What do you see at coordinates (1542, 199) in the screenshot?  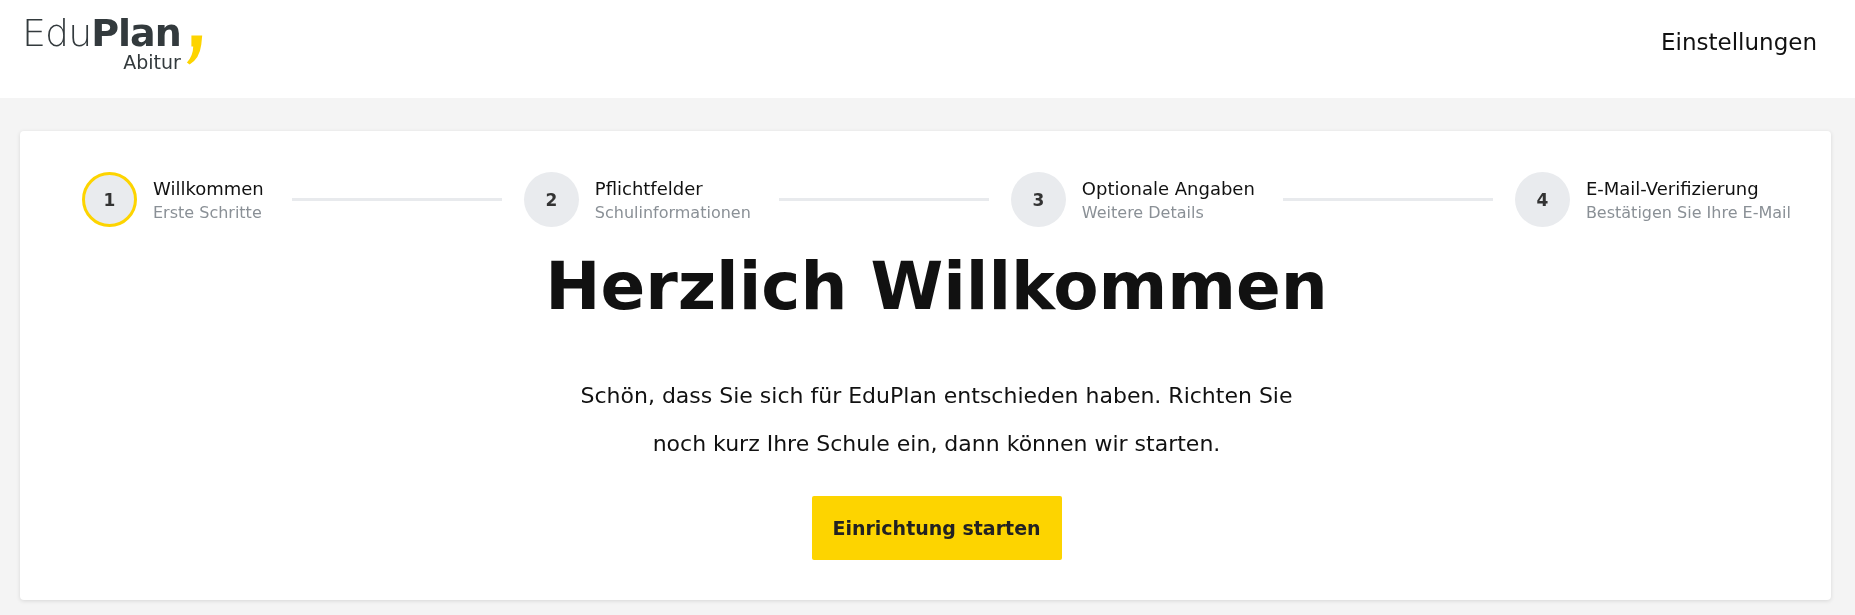 I see `step-number: 4` at bounding box center [1542, 199].